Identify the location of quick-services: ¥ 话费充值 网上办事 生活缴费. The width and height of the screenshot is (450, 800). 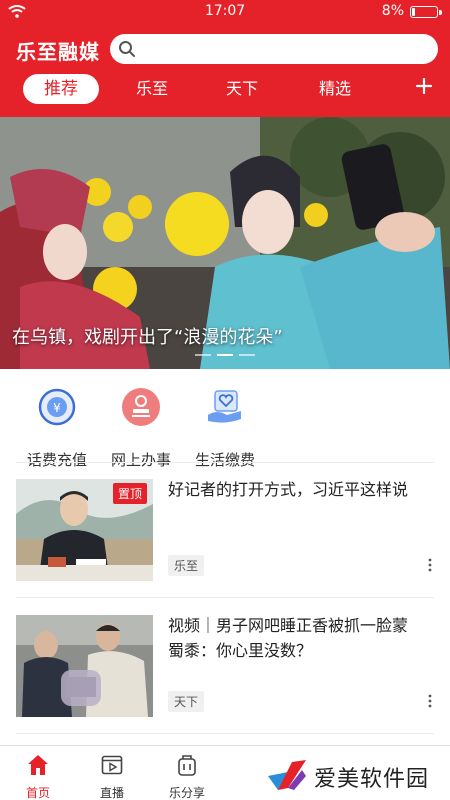
(225, 419).